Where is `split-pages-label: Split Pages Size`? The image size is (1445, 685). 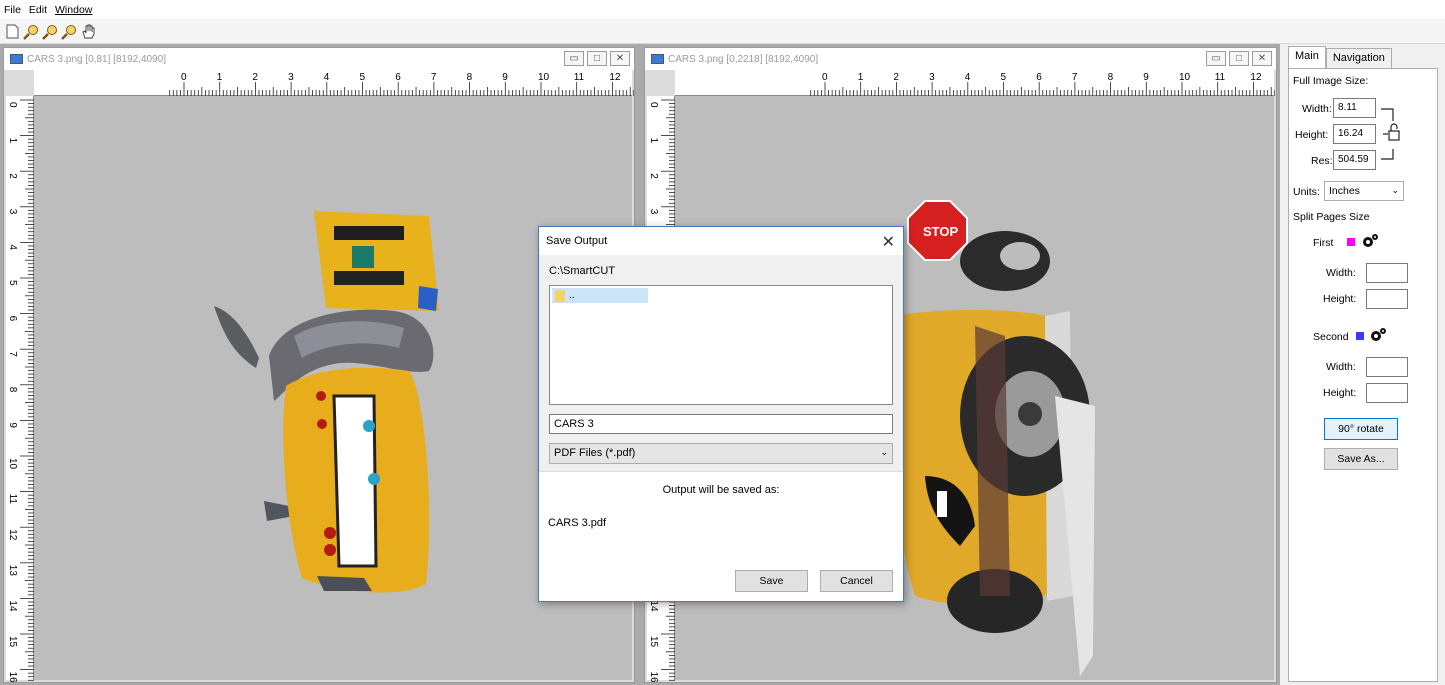 split-pages-label: Split Pages Size is located at coordinates (1331, 217).